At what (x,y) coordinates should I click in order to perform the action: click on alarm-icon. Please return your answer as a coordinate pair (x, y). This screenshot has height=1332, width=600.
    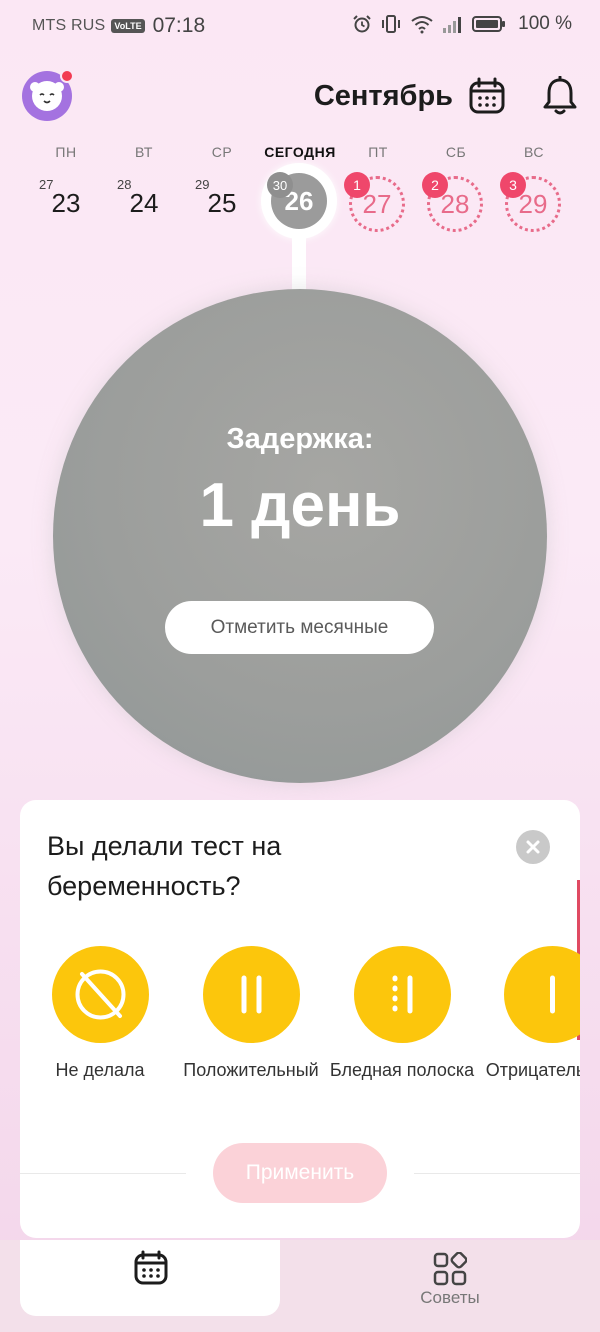
    Looking at the image, I should click on (362, 24).